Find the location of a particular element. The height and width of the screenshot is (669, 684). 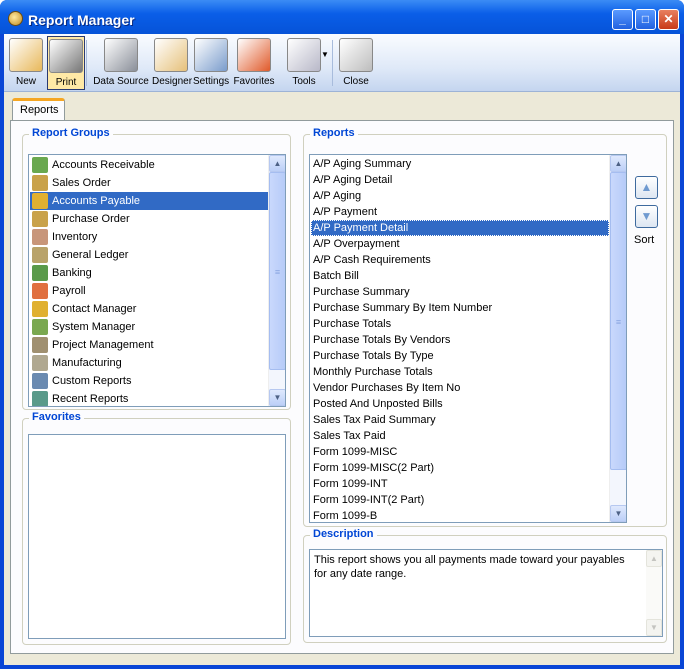

report-item: Sales Tax Paid is located at coordinates (460, 436).